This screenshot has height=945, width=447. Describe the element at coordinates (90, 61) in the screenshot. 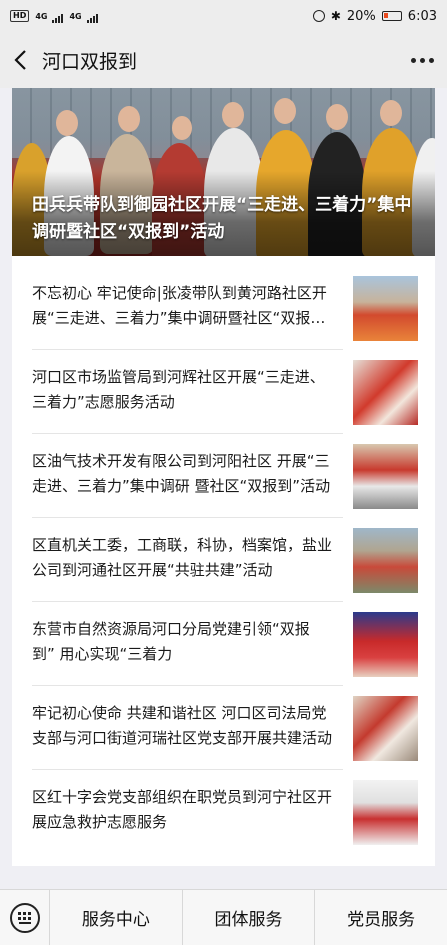

I see `page-title: 河口双报到` at that location.